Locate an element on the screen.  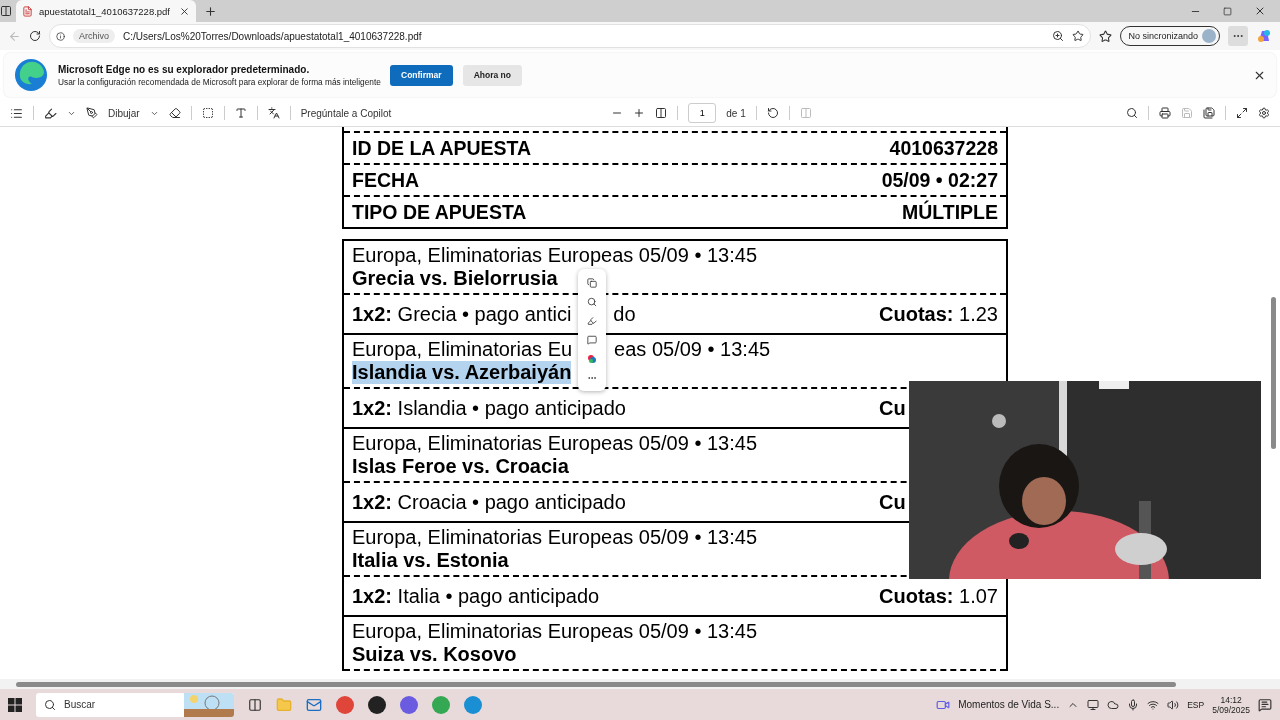
cloud-icon is located at coordinates (1113, 704).